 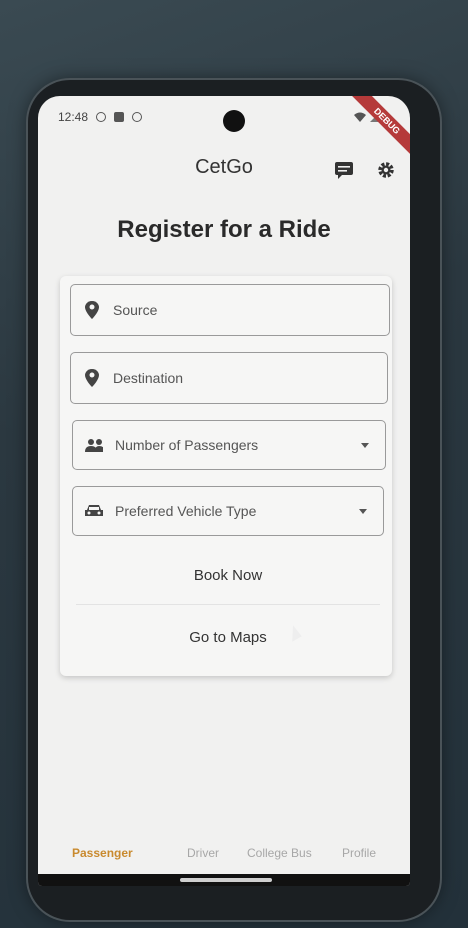 I want to click on tab-passenger: Passenger, so click(x=102, y=853).